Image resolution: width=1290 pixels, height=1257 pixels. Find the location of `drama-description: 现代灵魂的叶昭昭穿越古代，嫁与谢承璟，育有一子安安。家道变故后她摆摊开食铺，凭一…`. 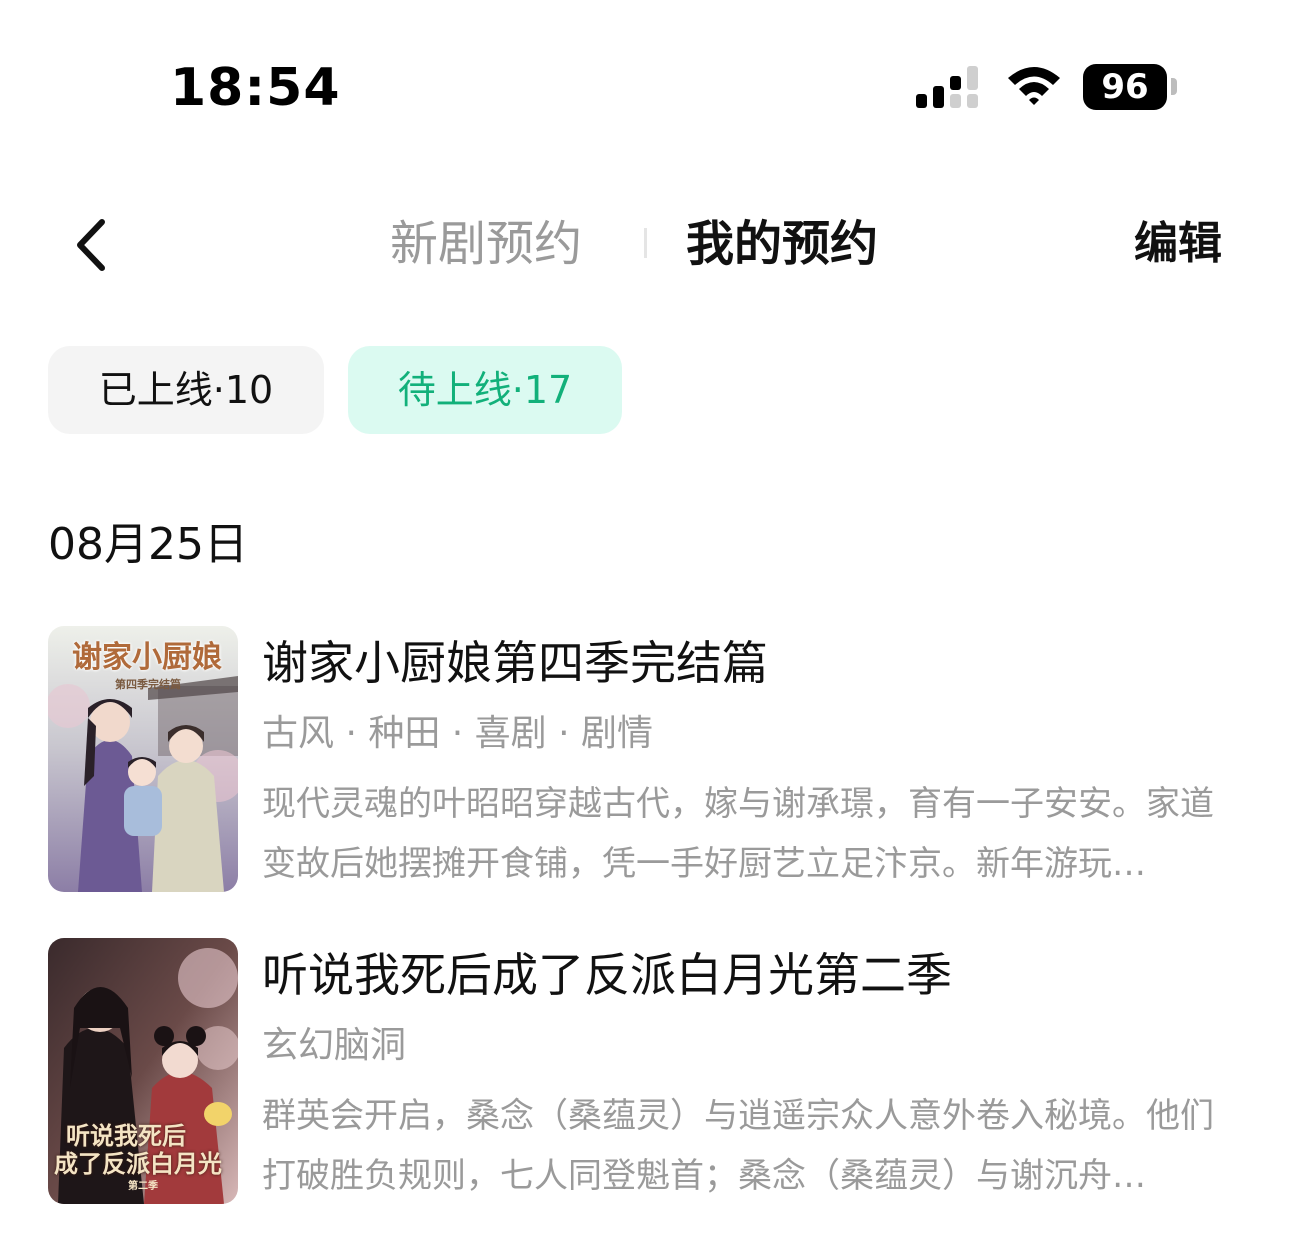

drama-description: 现代灵魂的叶昭昭穿越古代，嫁与谢承璟，育有一子安安。家道变故后她摆摊开食铺，凭一… is located at coordinates (738, 834).